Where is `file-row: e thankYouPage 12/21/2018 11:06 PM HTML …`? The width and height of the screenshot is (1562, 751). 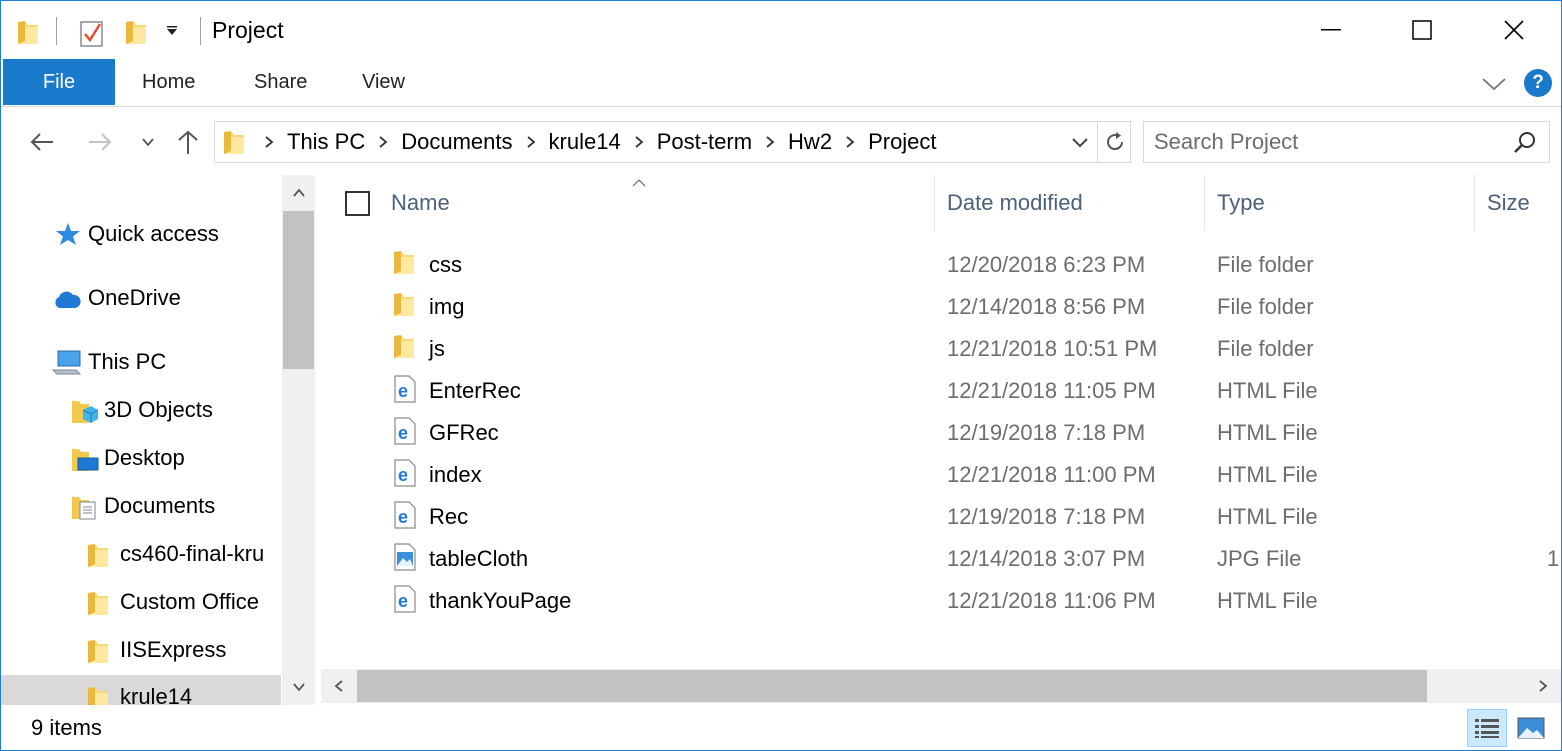 file-row: e thankYouPage 12/21/2018 11:06 PM HTML … is located at coordinates (941, 600).